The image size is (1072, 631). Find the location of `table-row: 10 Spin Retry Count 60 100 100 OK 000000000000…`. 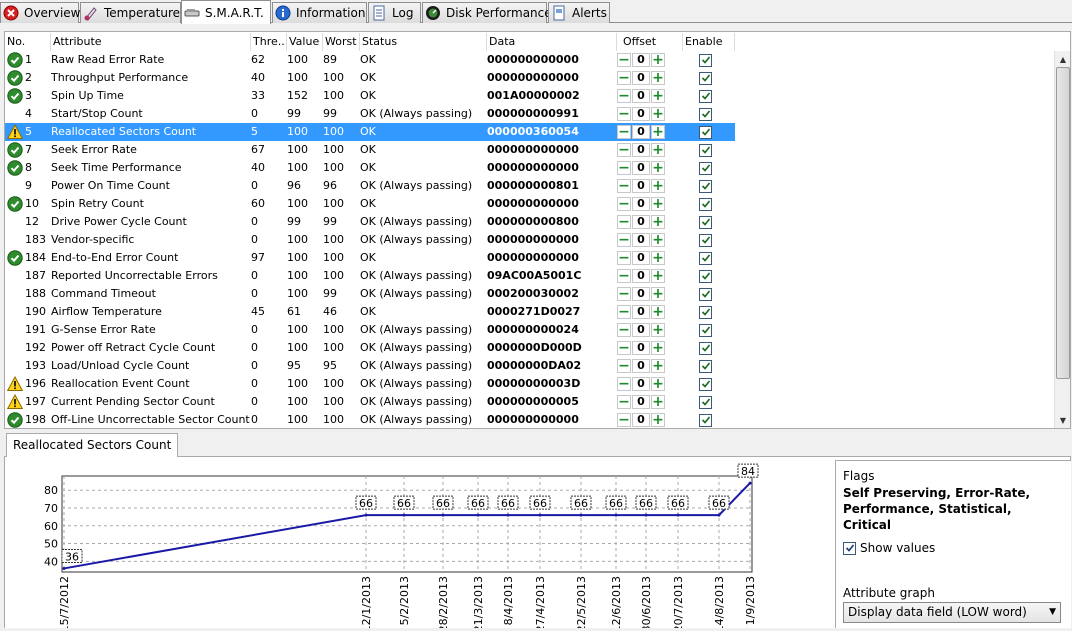

table-row: 10 Spin Retry Count 60 100 100 OK 000000000000… is located at coordinates (370, 204).